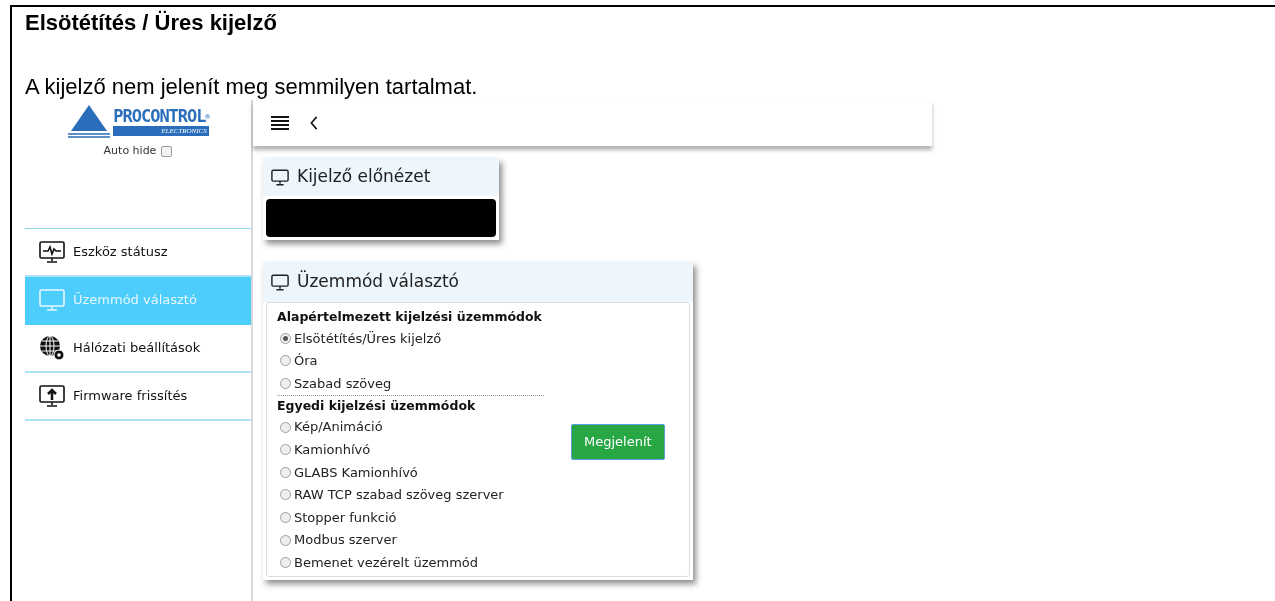 Image resolution: width=1275 pixels, height=601 pixels. Describe the element at coordinates (356, 472) in the screenshot. I see `option-label: GLABS Kamionhívó` at that location.